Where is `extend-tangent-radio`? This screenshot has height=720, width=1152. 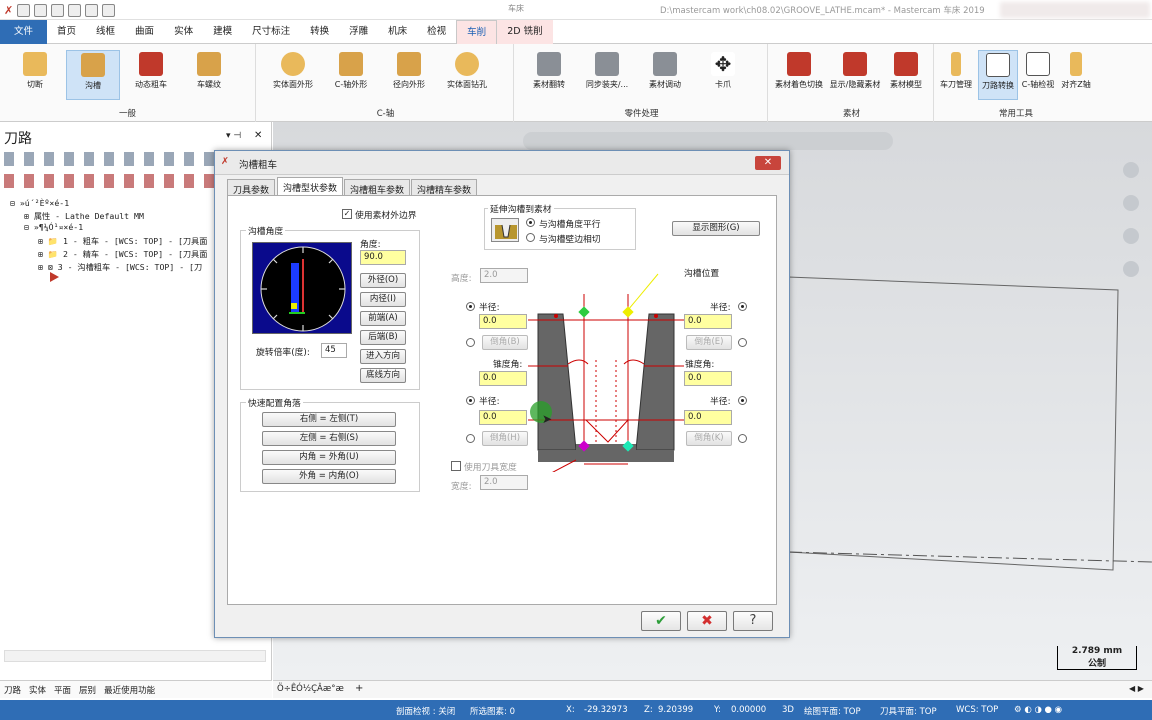 extend-tangent-radio is located at coordinates (530, 237).